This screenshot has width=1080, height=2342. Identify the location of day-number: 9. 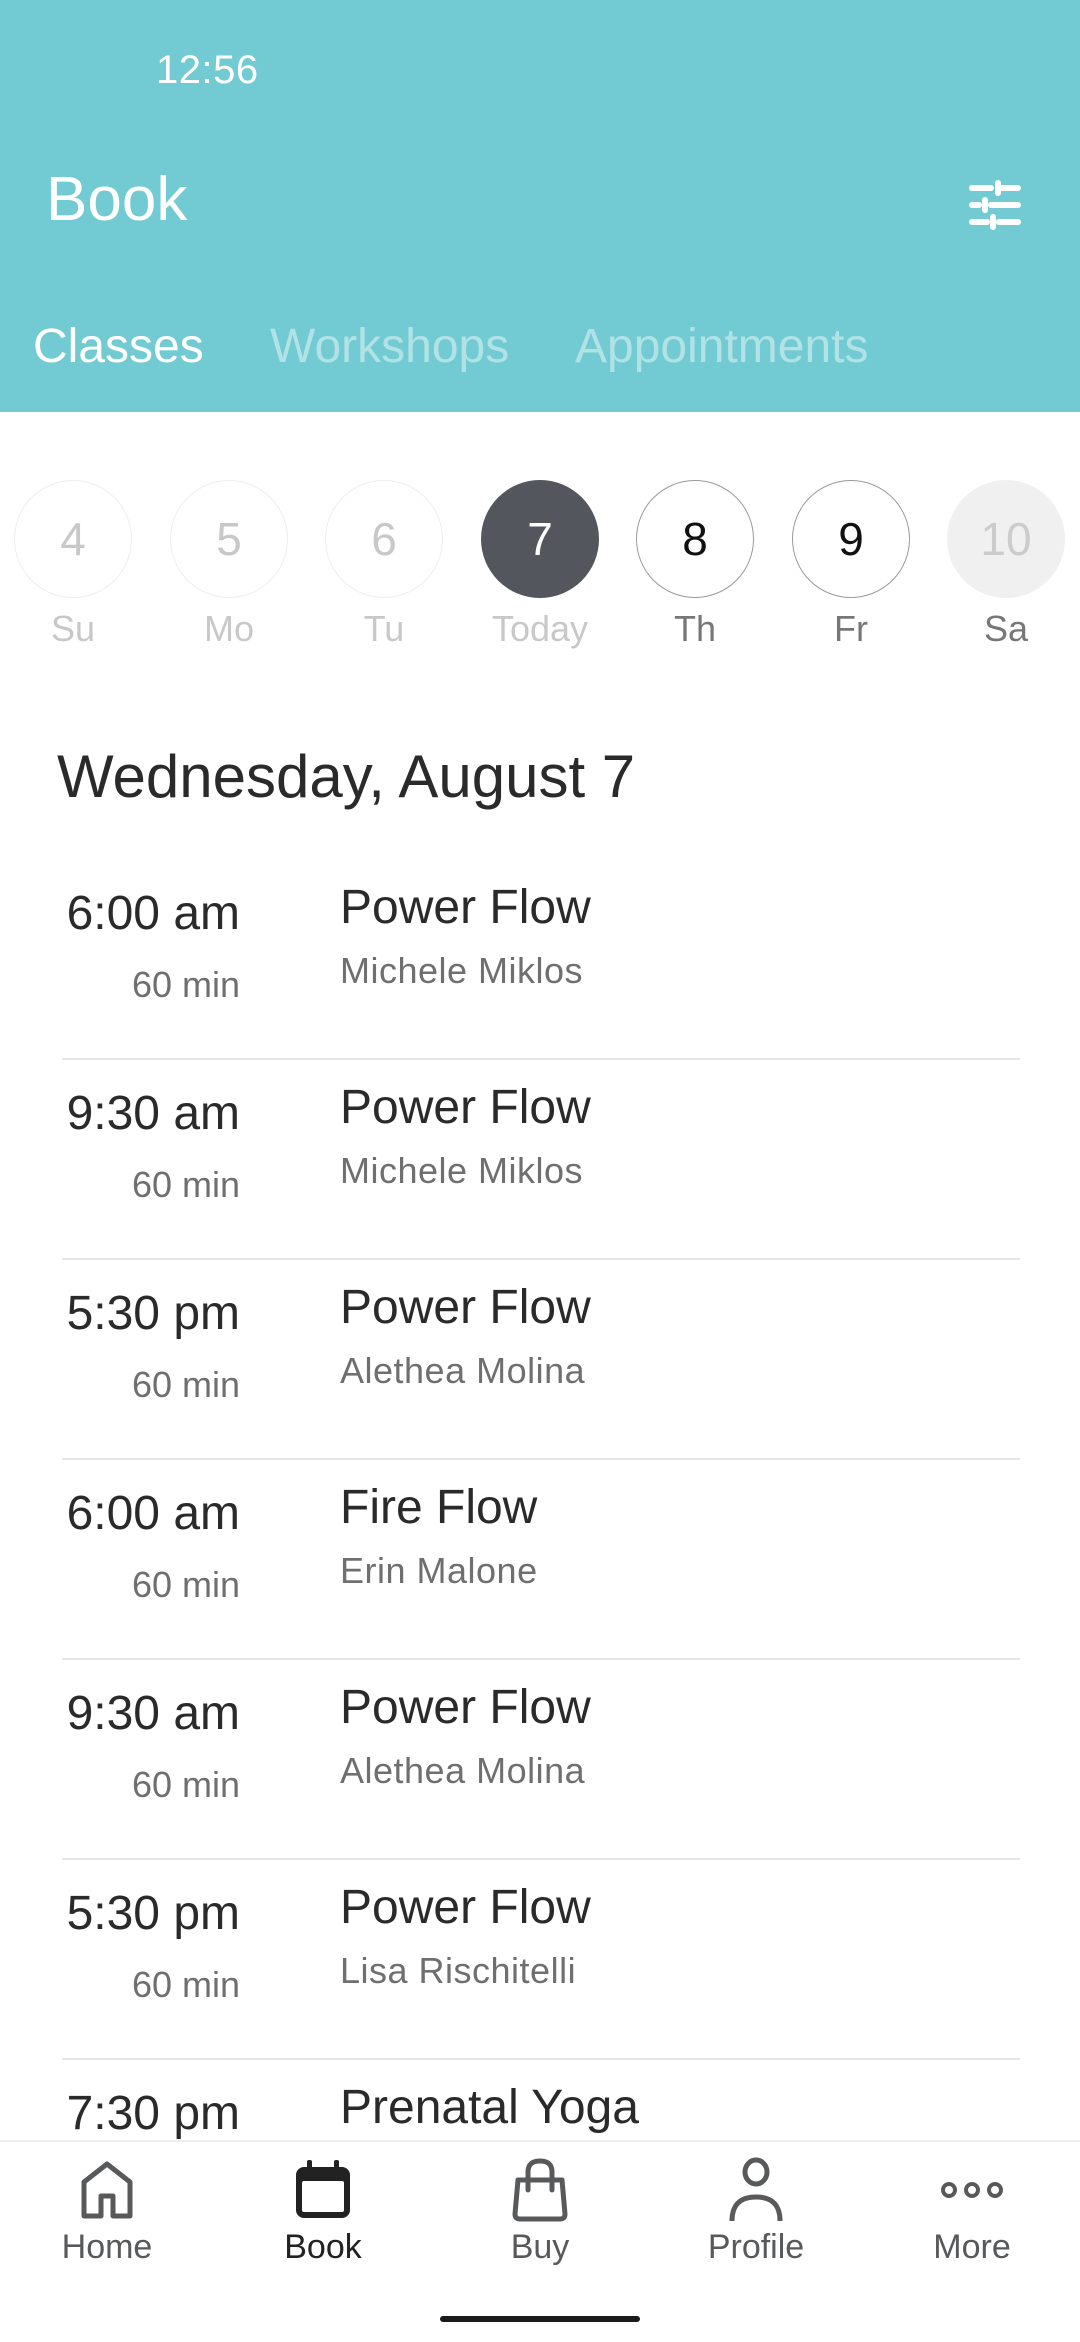
(851, 539).